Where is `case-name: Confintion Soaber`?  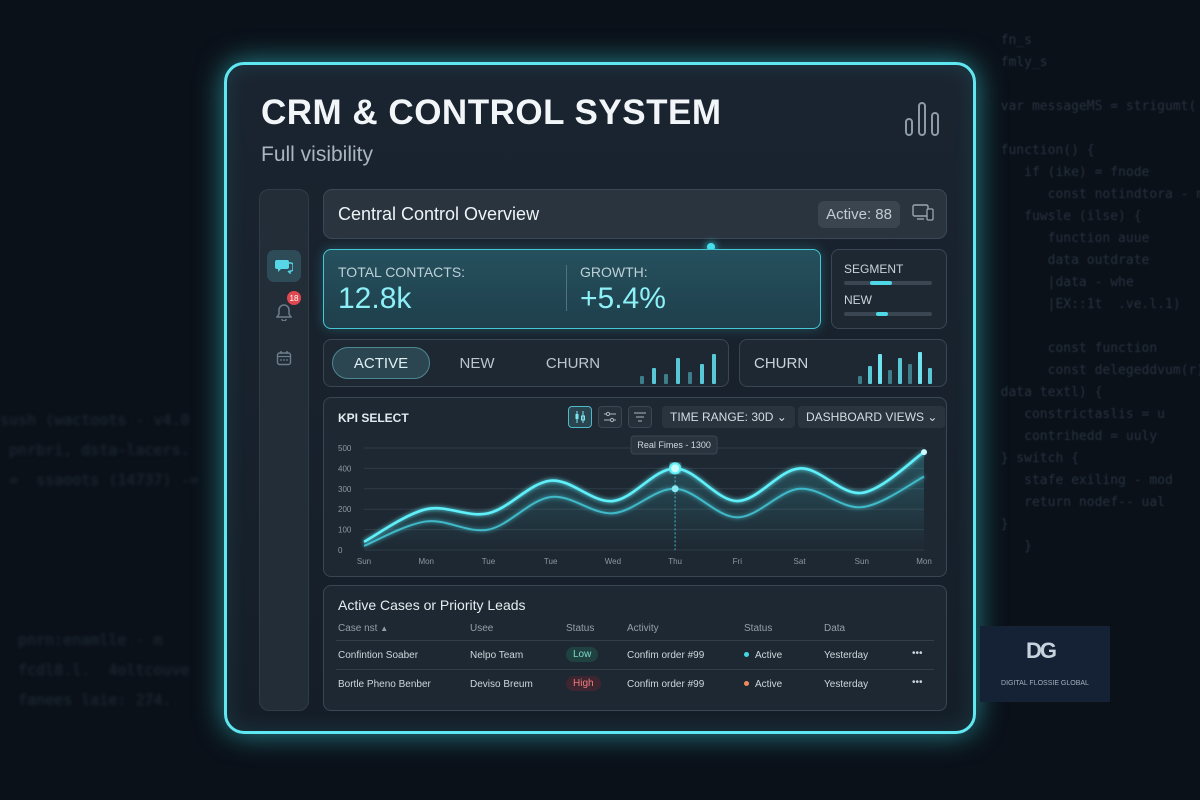
case-name: Confintion Soaber is located at coordinates (378, 655).